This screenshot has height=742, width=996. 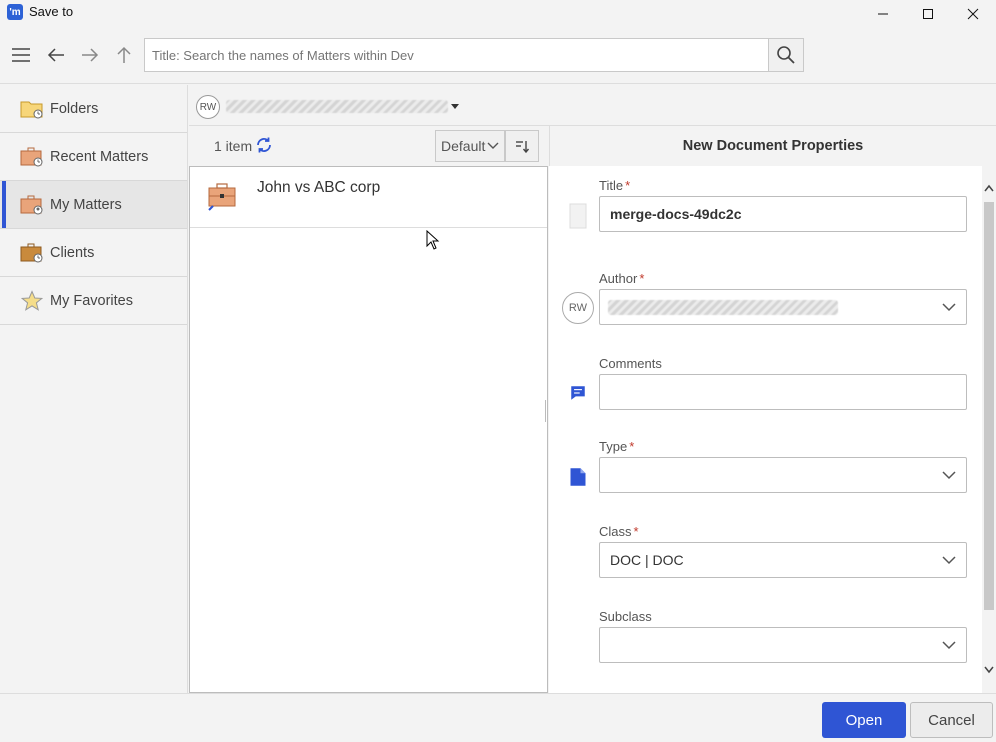 What do you see at coordinates (208, 107) in the screenshot?
I see `avatar: RW` at bounding box center [208, 107].